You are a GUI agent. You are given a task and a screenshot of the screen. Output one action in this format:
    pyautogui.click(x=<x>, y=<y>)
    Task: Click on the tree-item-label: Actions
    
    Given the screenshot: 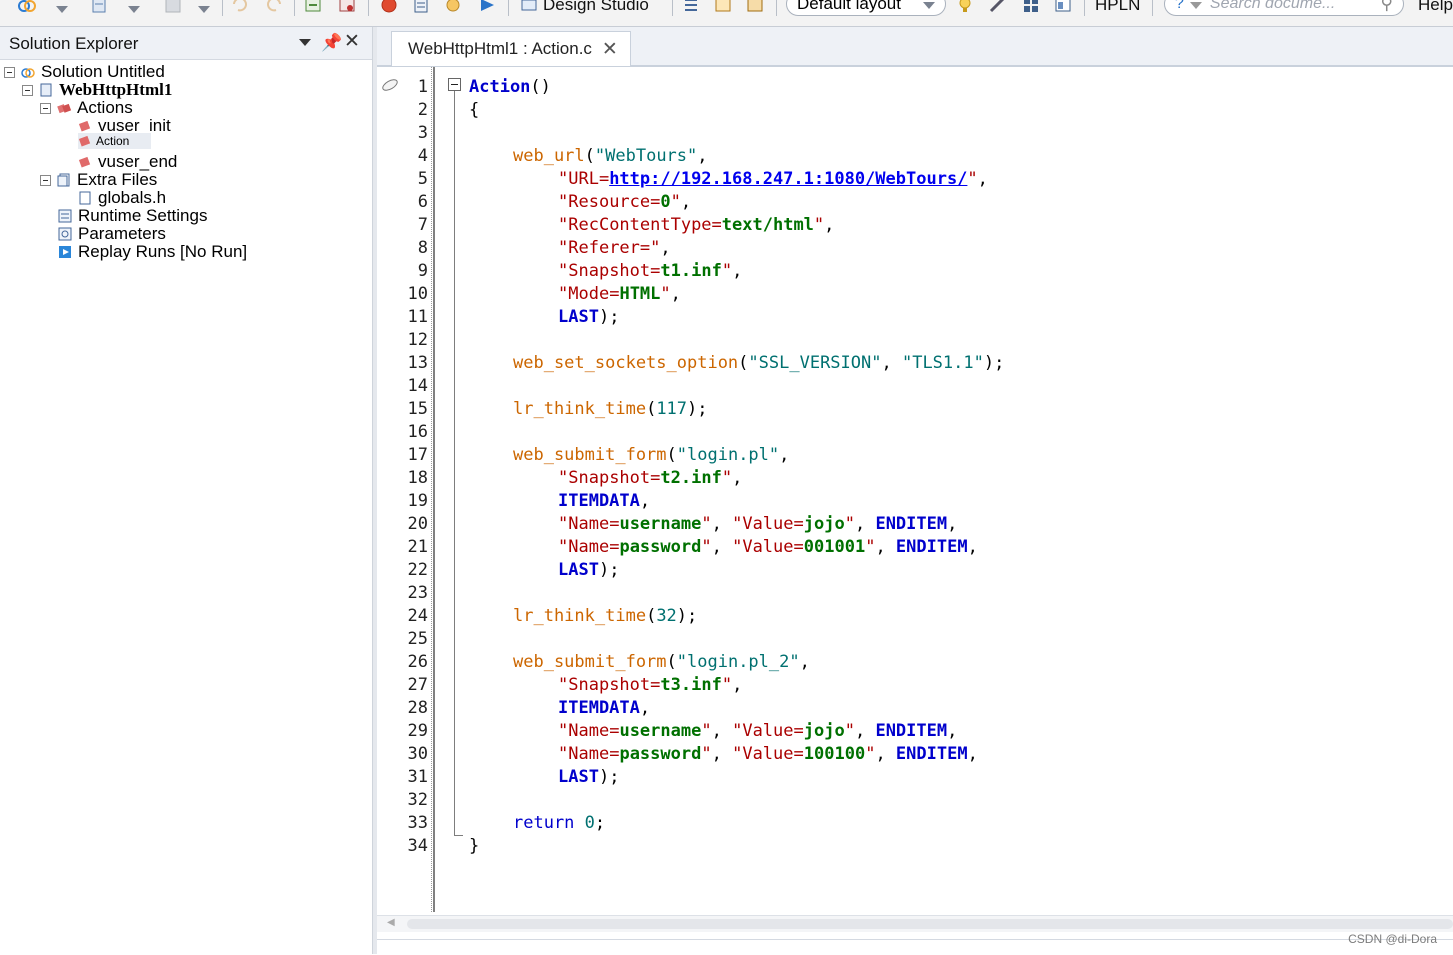 What is the action you would take?
    pyautogui.click(x=105, y=107)
    